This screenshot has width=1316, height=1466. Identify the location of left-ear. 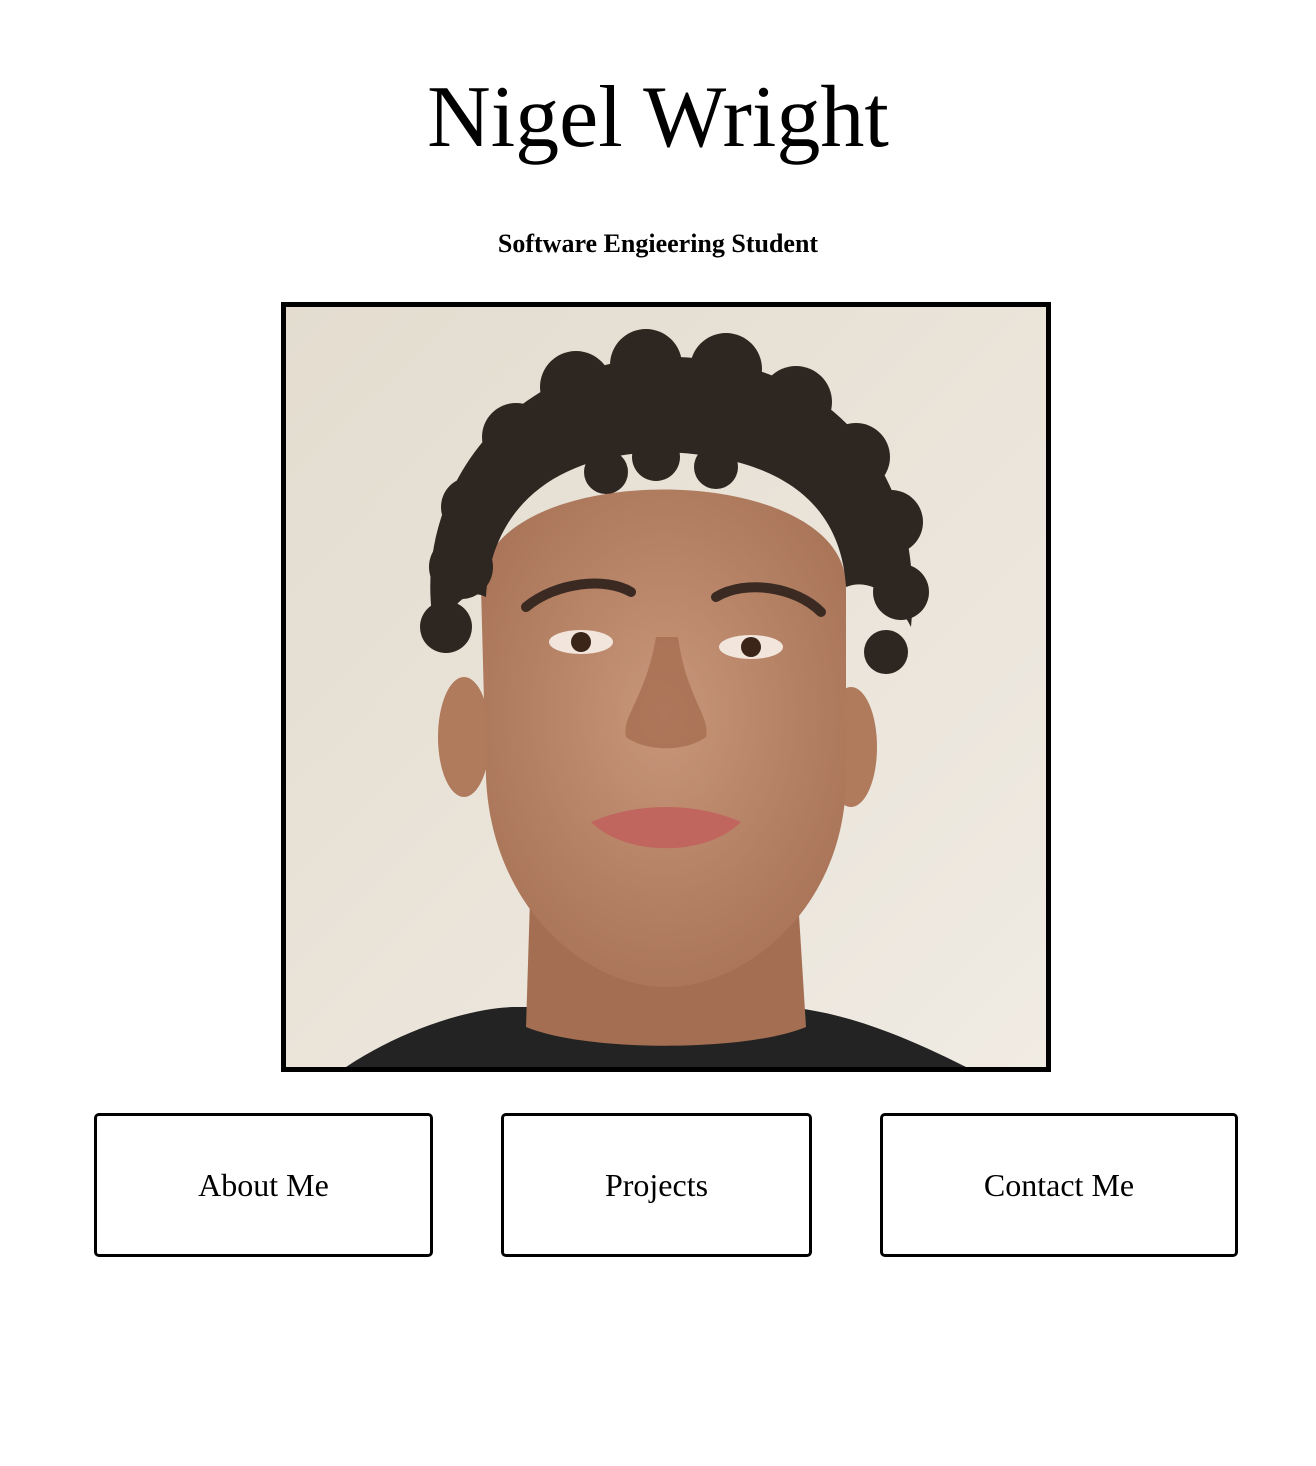
(464, 737).